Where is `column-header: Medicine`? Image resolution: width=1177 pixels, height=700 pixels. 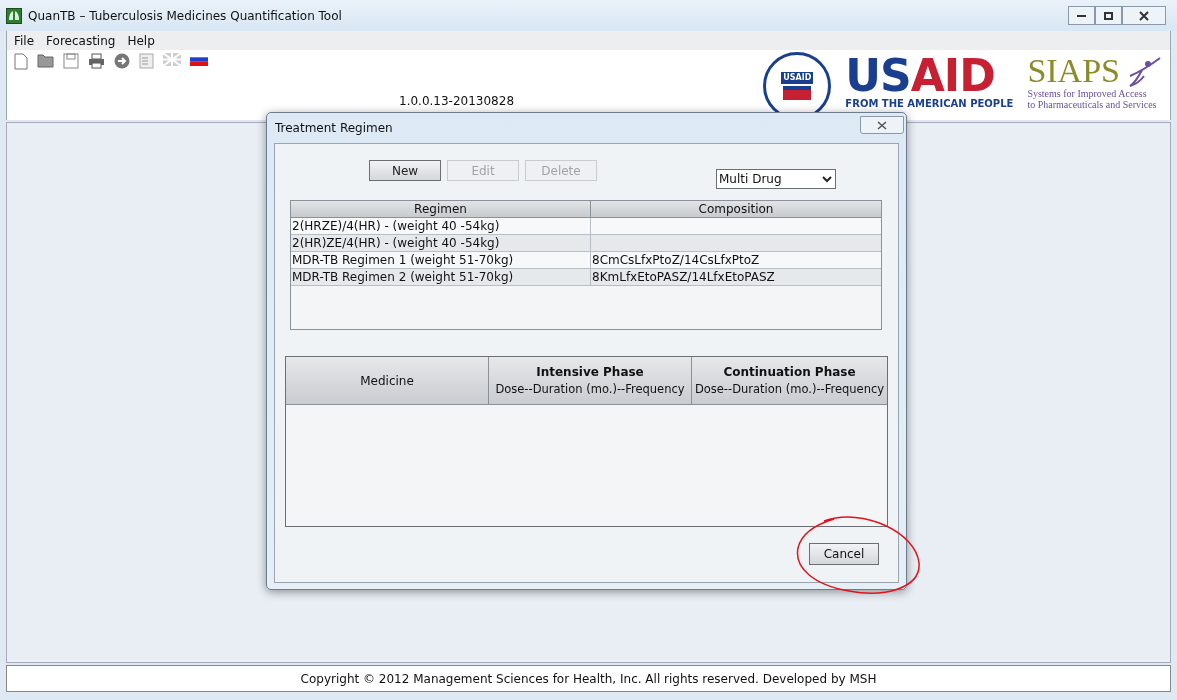 column-header: Medicine is located at coordinates (387, 380).